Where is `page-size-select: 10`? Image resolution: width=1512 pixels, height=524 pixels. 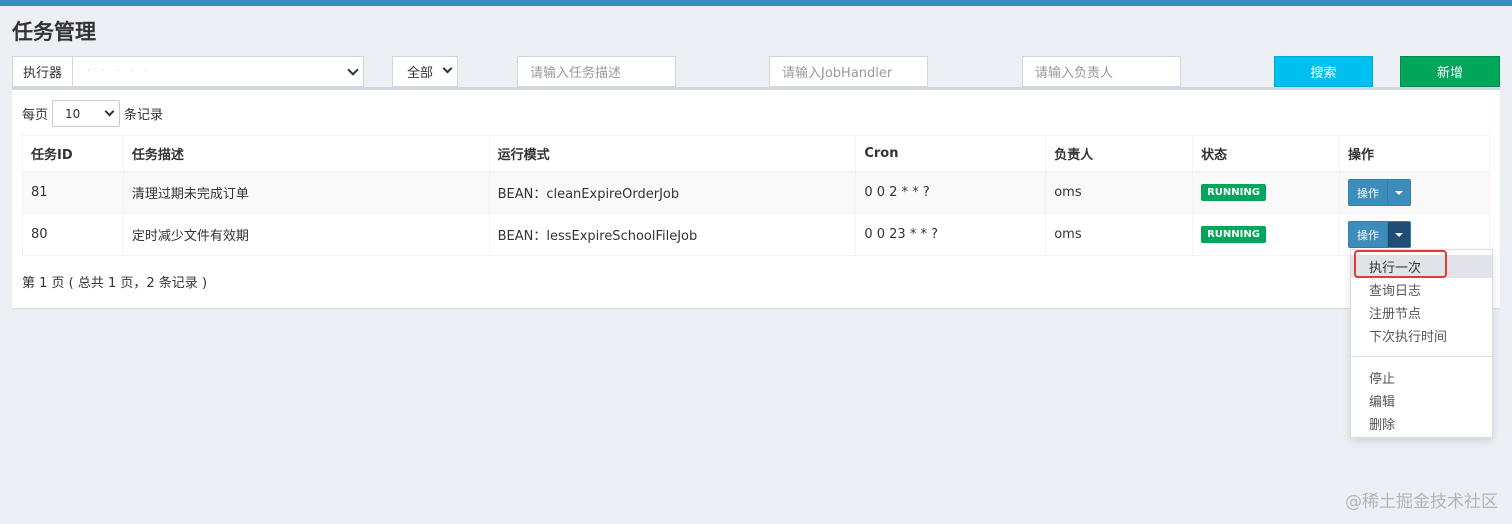 page-size-select: 10 is located at coordinates (86, 113).